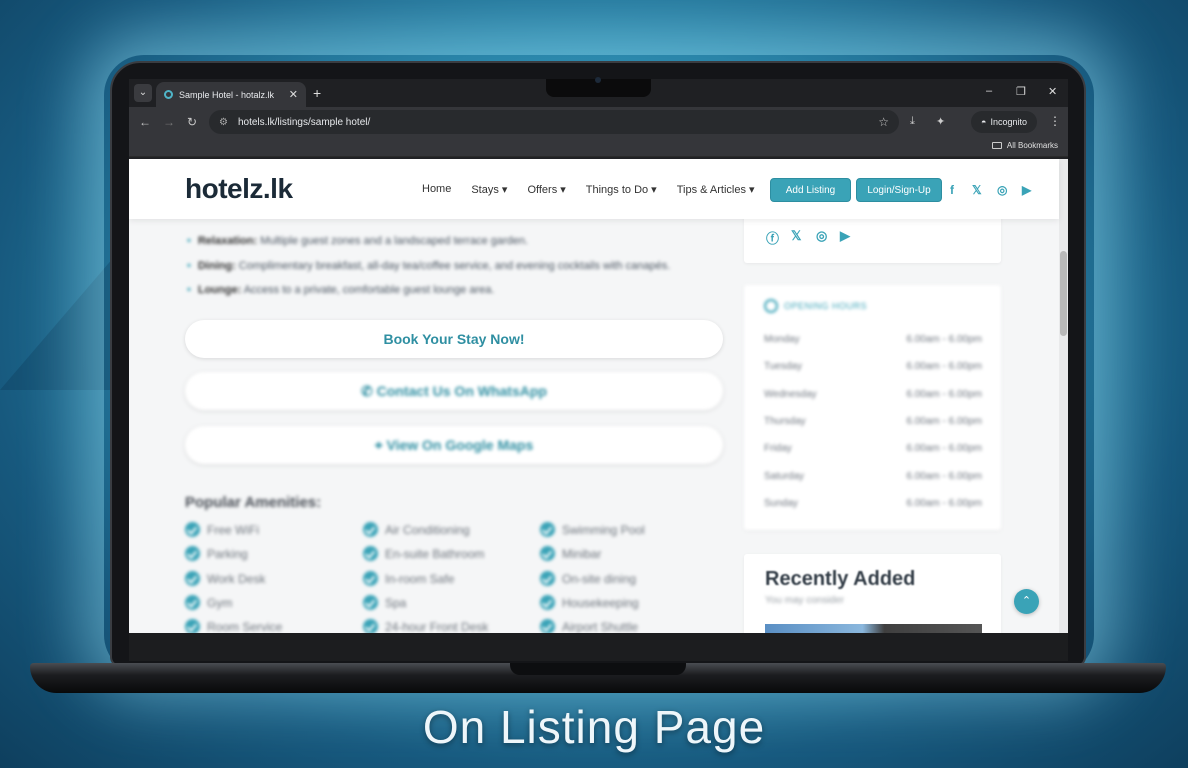 The width and height of the screenshot is (1188, 768). I want to click on tab-search-icon: ⌄, so click(143, 93).